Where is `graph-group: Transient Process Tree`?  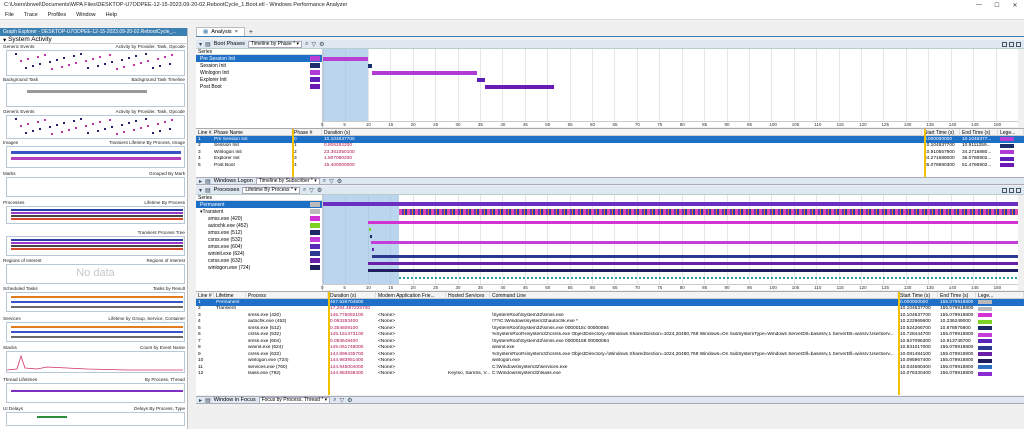 graph-group: Transient Process Tree is located at coordinates (94, 244).